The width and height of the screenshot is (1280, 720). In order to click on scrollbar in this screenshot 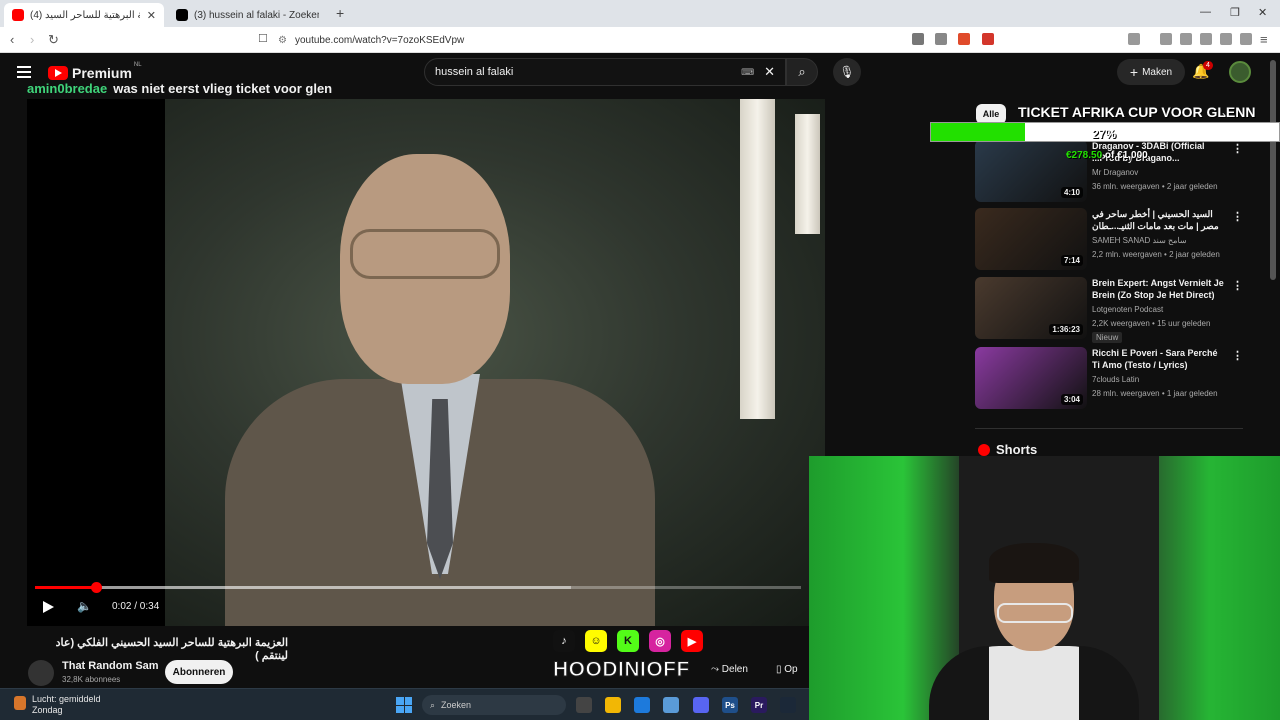, I will do `click(1273, 170)`.